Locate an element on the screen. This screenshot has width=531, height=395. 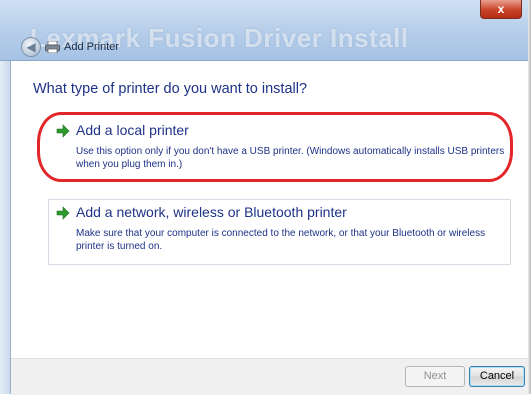
close-button: x is located at coordinates (501, 9).